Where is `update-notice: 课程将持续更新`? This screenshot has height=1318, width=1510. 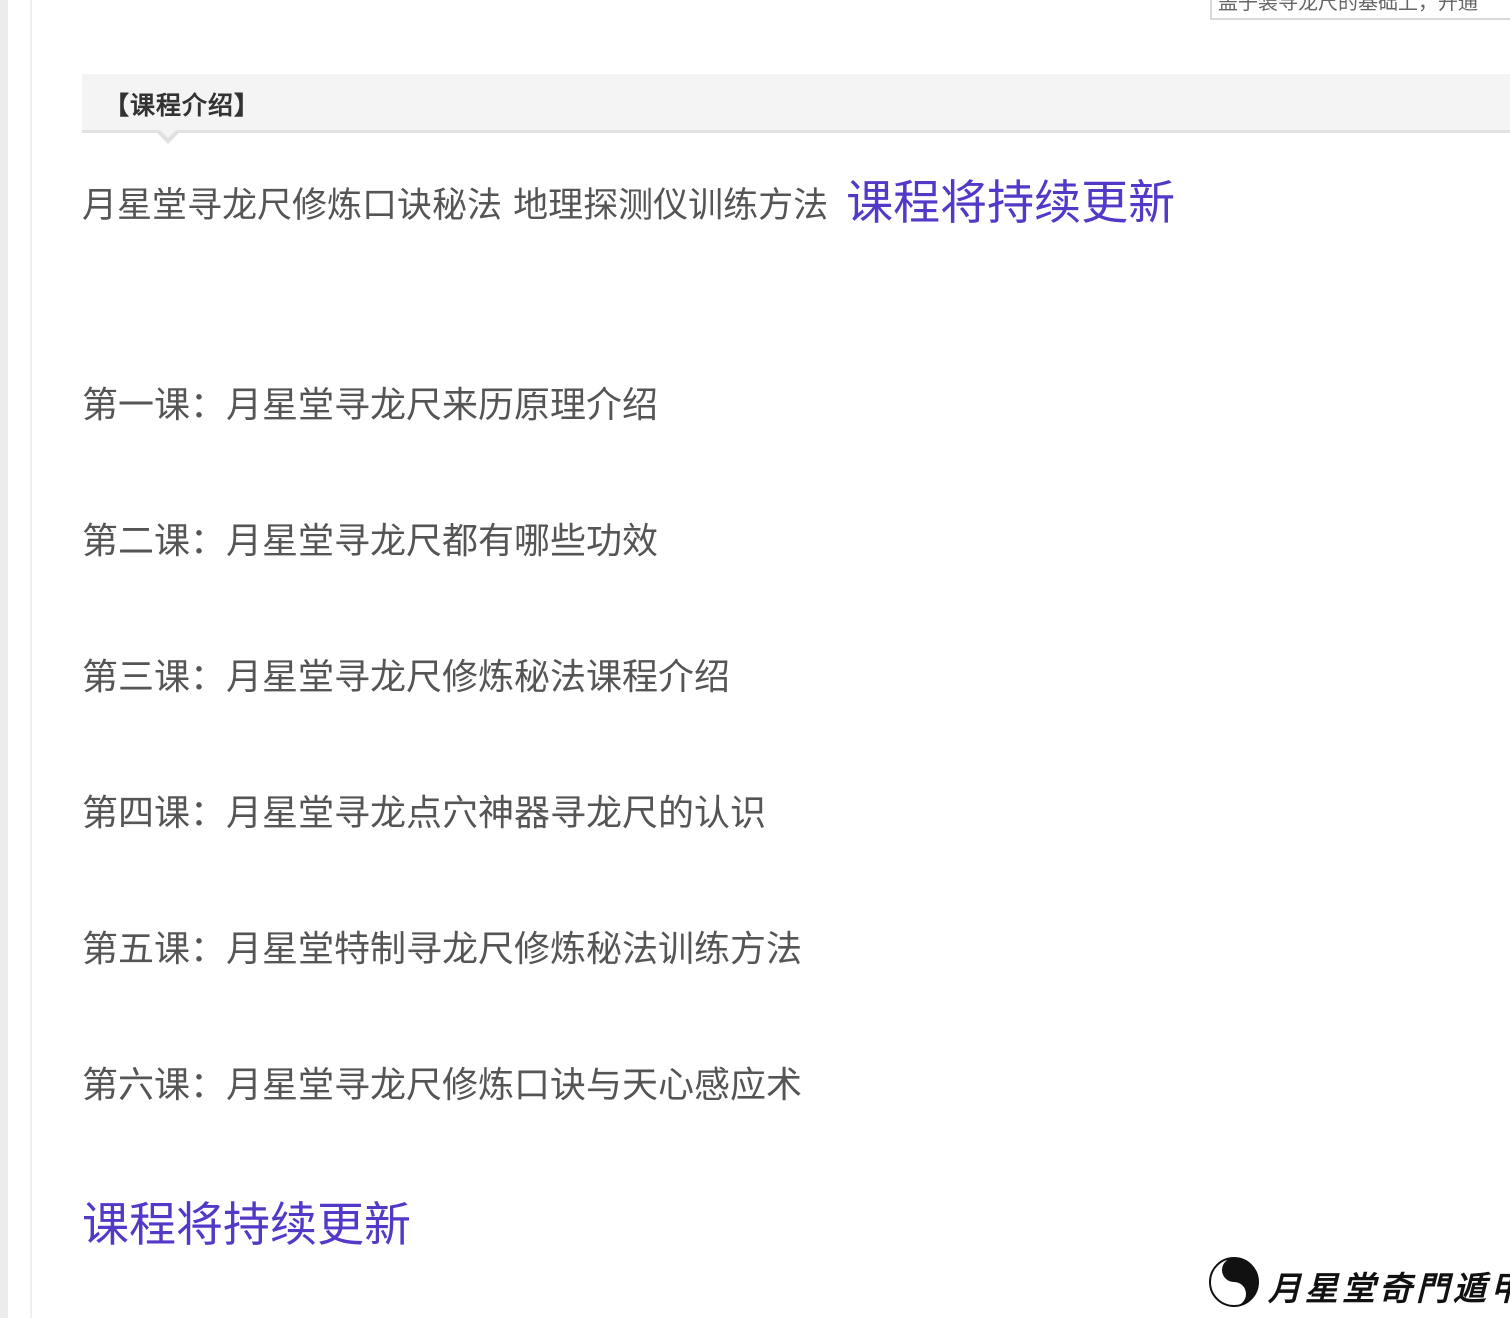
update-notice: 课程将持续更新 is located at coordinates (1011, 203).